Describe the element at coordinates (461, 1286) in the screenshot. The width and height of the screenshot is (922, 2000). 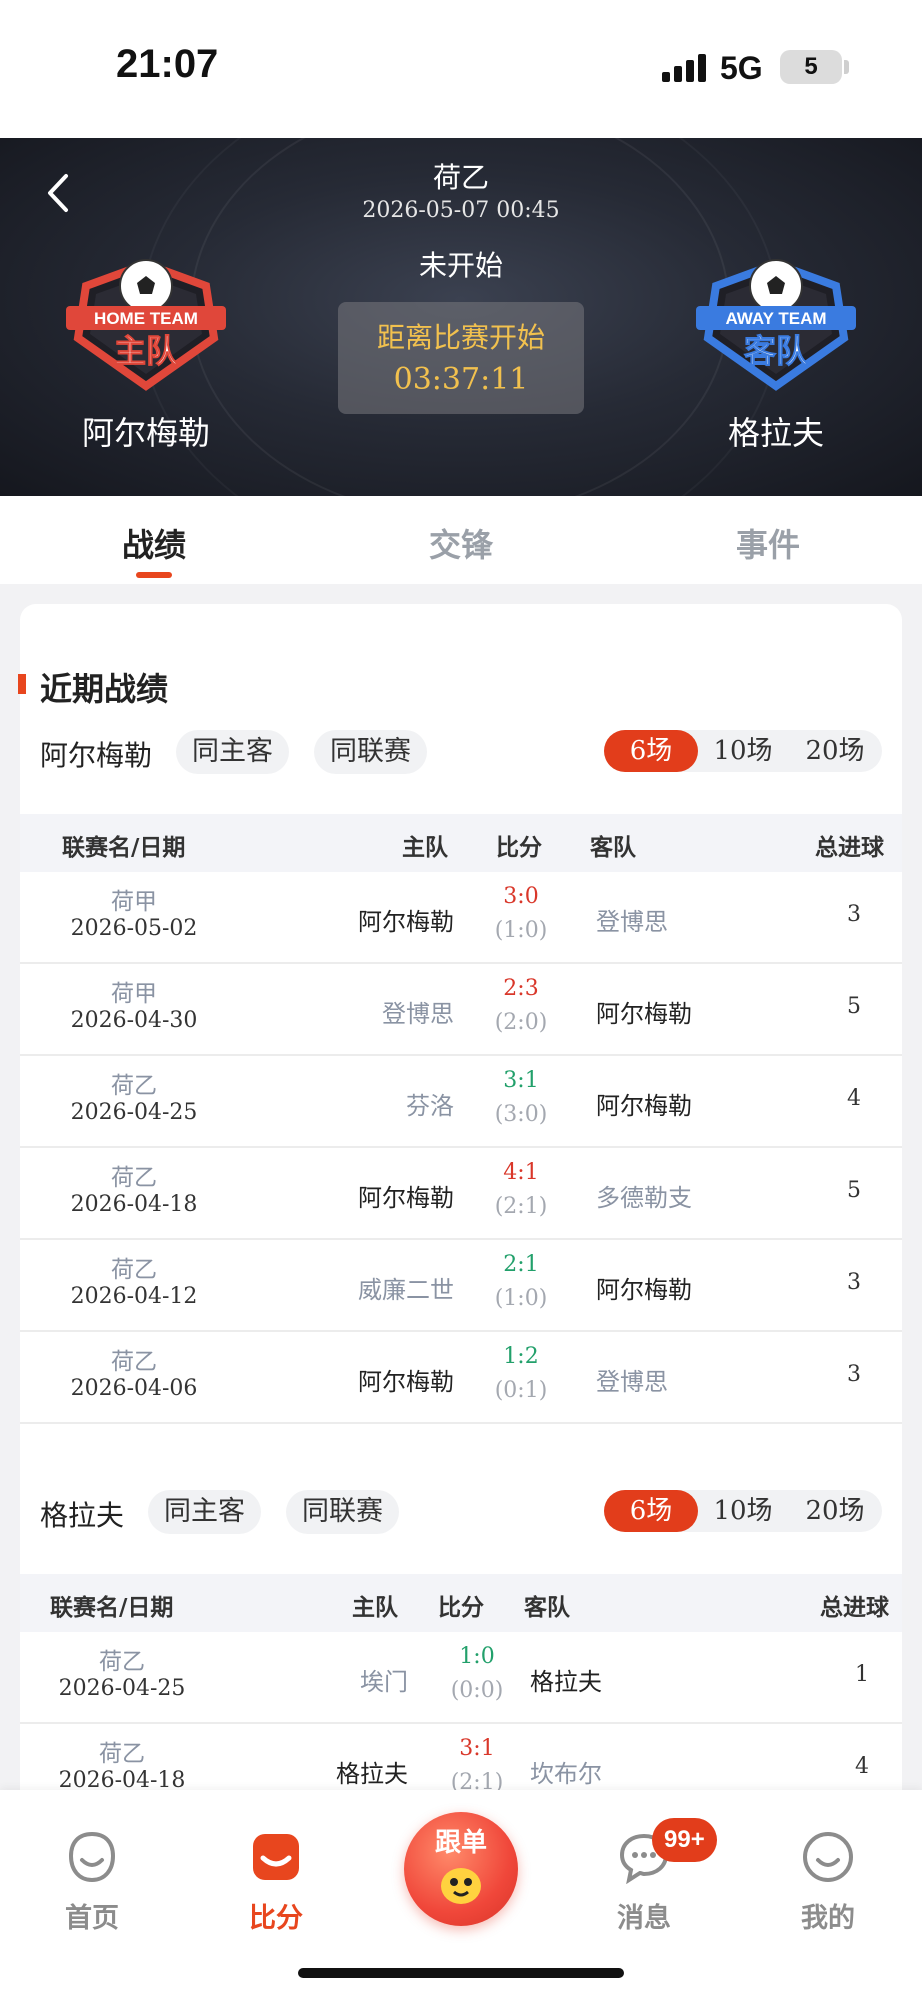
I see `table-row: 荷乙 2026-04-12 威廉二世 2:1 (1:0) 阿尔梅勒 3` at that location.